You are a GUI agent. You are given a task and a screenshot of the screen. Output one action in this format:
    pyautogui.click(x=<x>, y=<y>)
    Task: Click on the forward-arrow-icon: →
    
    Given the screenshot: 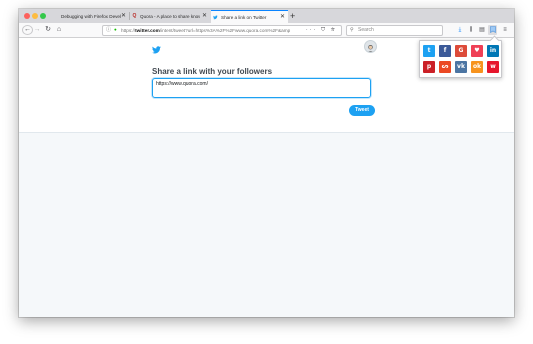 What is the action you would take?
    pyautogui.click(x=37, y=30)
    